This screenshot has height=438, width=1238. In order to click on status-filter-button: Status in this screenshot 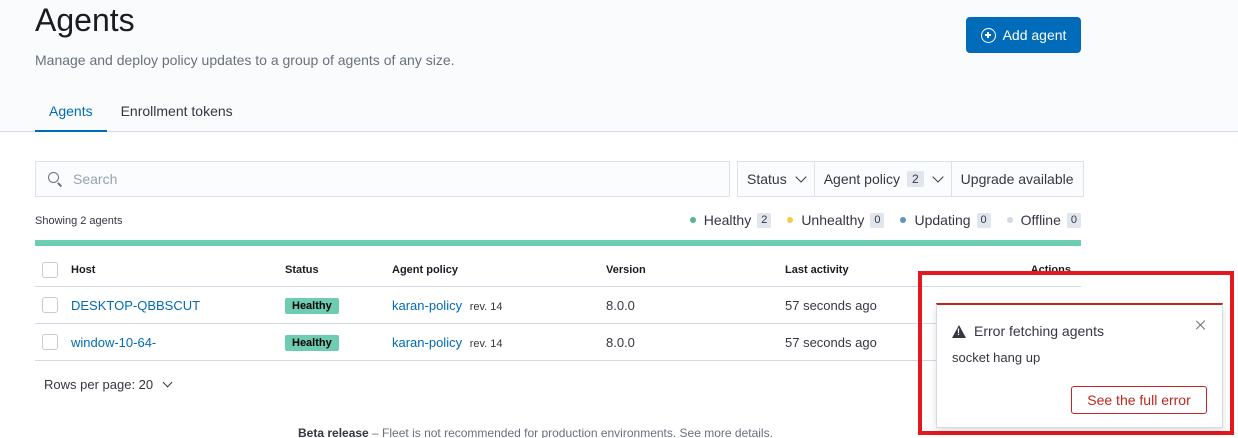, I will do `click(776, 179)`.